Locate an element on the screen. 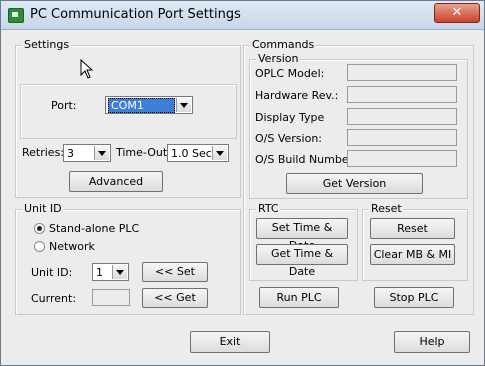  retries-select: 3 is located at coordinates (87, 153).